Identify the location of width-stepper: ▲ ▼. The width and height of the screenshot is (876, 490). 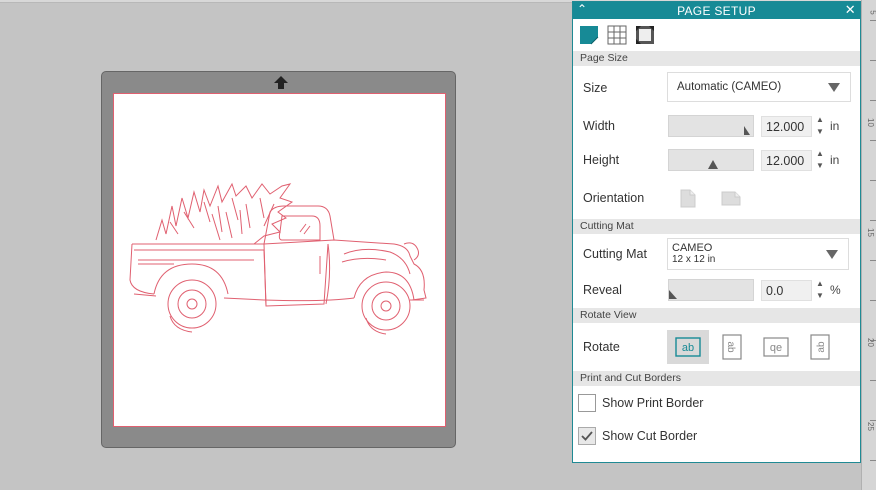
(820, 126).